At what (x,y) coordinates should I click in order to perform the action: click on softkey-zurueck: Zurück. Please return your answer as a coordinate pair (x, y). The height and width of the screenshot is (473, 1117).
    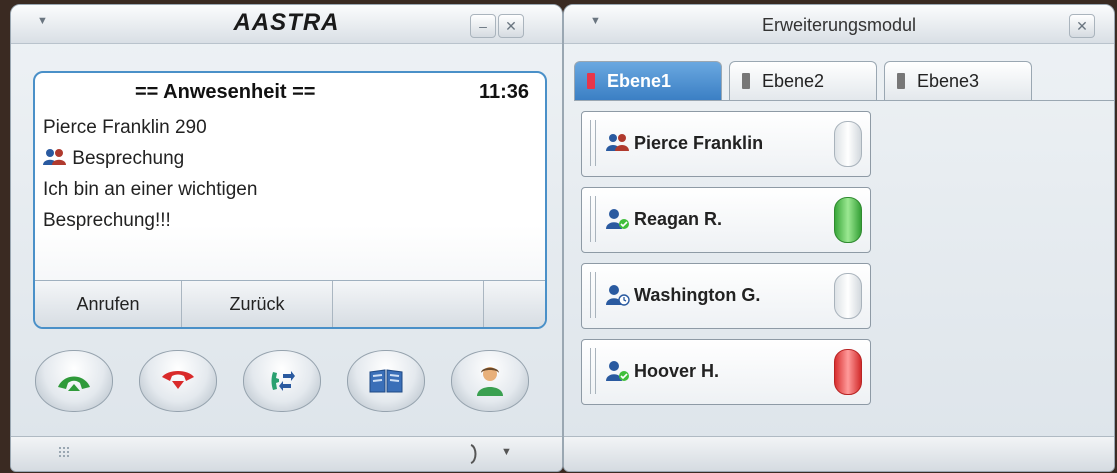
    Looking at the image, I should click on (257, 304).